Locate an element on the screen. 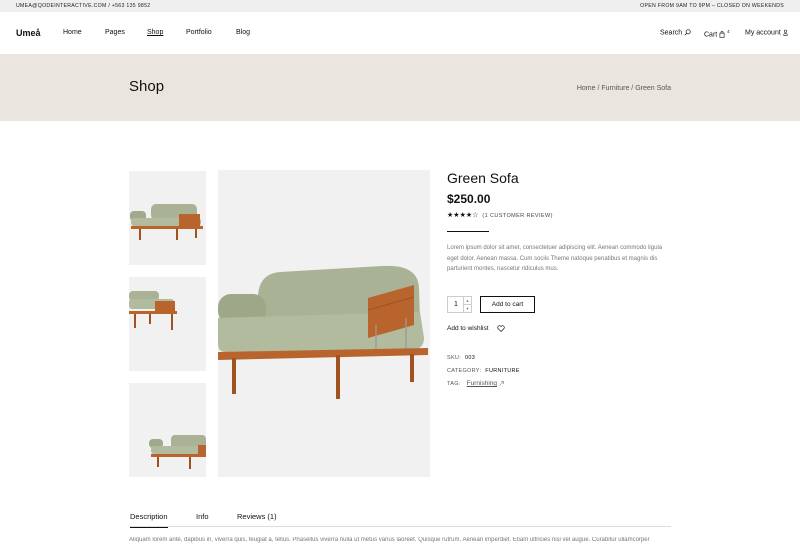 This screenshot has height=546, width=800. search-link: Search is located at coordinates (675, 32).